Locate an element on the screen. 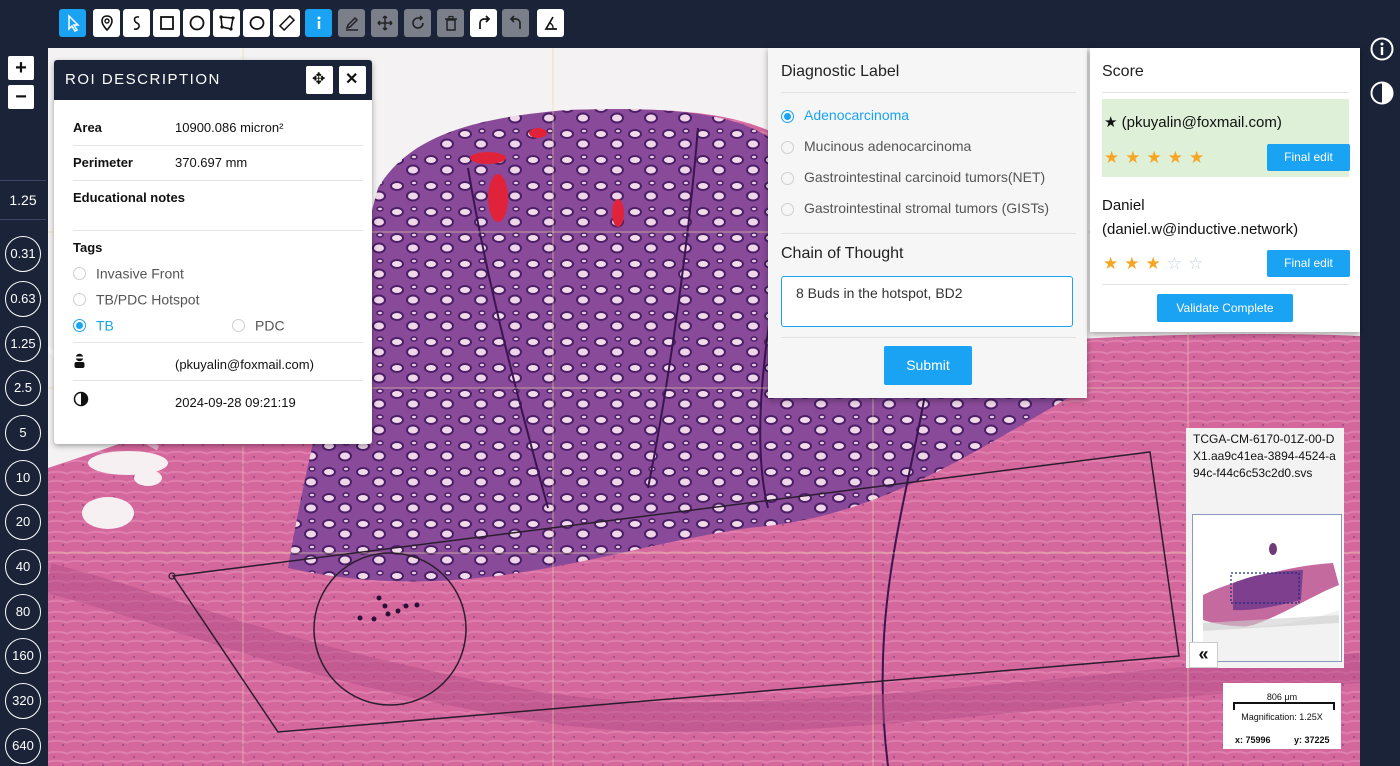  user-avatar is located at coordinates (124, 362).